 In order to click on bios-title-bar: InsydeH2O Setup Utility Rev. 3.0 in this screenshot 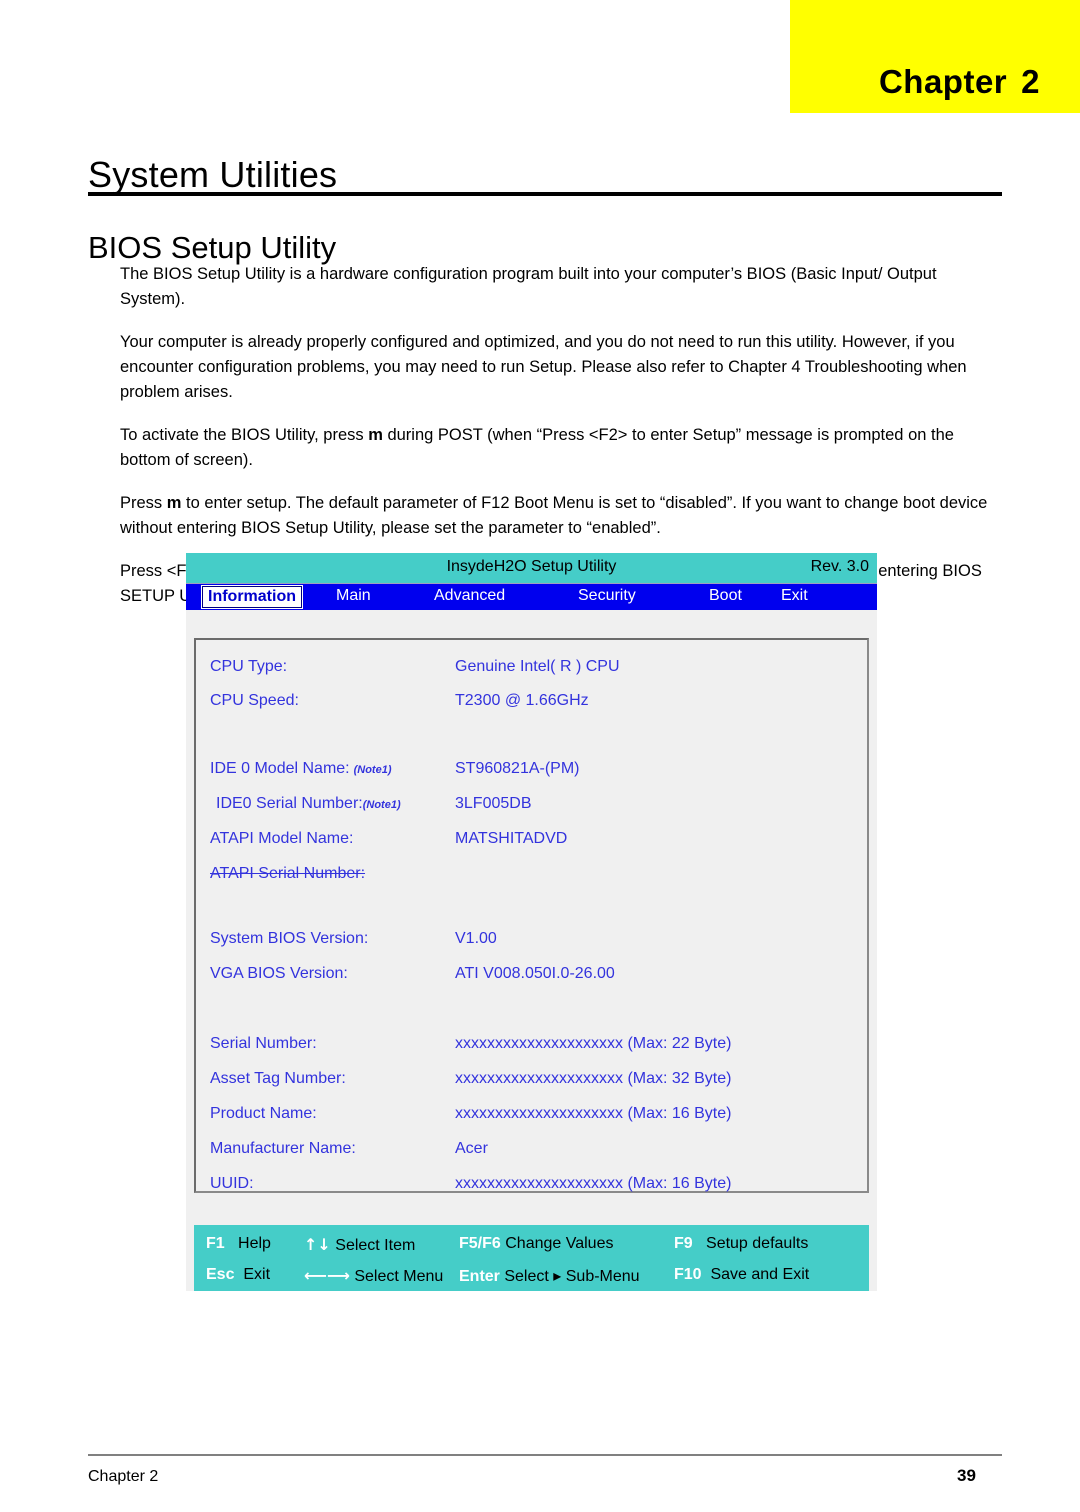, I will do `click(531, 568)`.